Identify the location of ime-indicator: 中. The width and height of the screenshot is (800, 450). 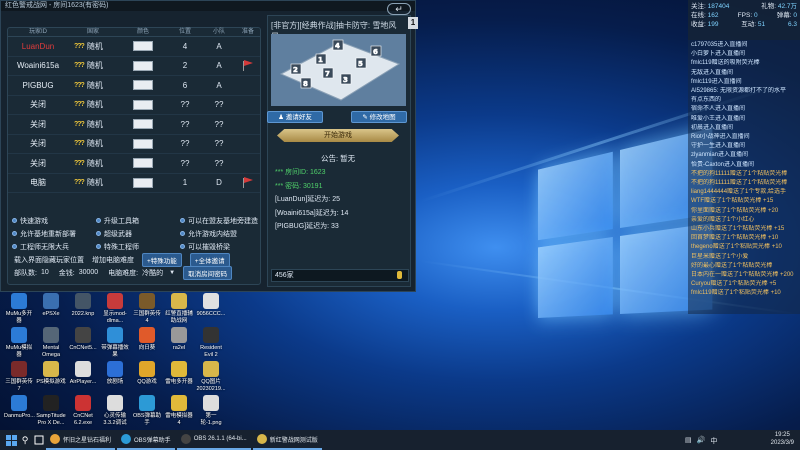
(713, 441).